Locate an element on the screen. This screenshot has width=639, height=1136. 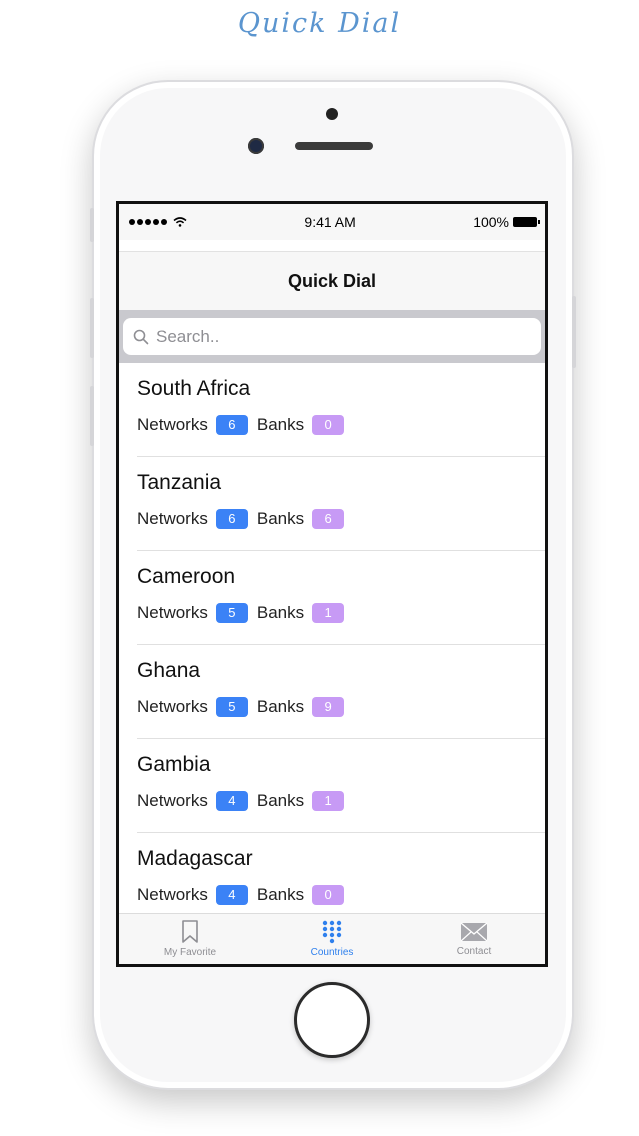
list-item: South Africa Networks 6 Banks 0 is located at coordinates (341, 410).